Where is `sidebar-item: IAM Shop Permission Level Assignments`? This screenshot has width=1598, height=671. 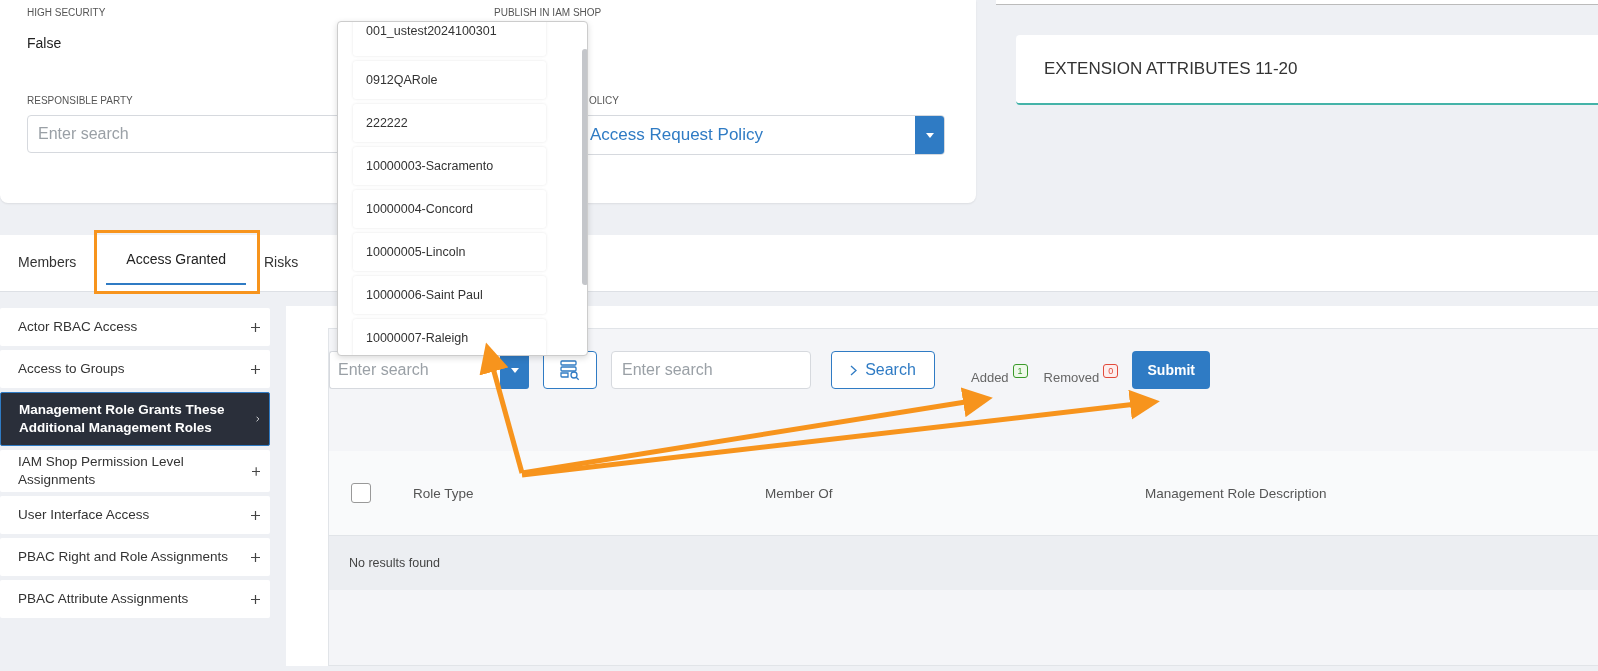
sidebar-item: IAM Shop Permission Level Assignments is located at coordinates (135, 471).